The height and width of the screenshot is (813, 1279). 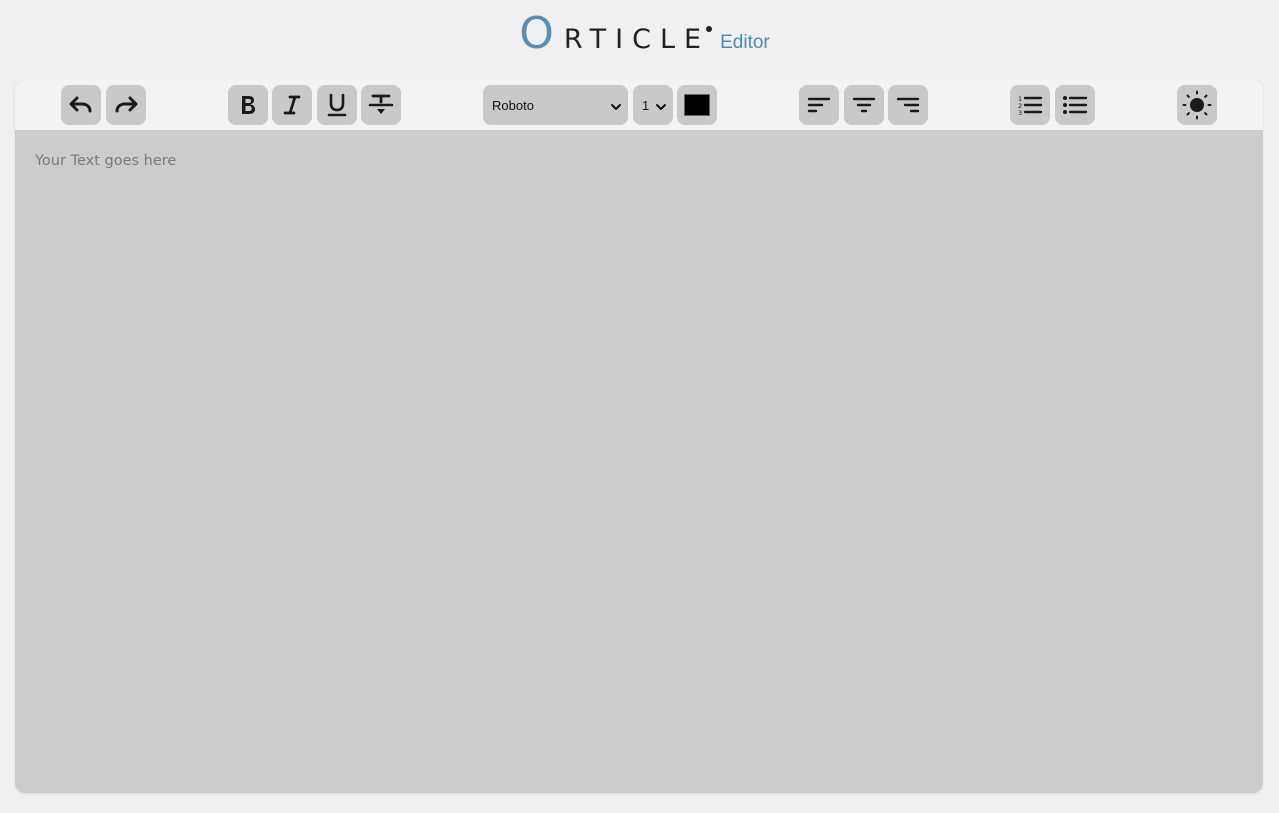 What do you see at coordinates (513, 105) in the screenshot?
I see `font-family-value: Roboto` at bounding box center [513, 105].